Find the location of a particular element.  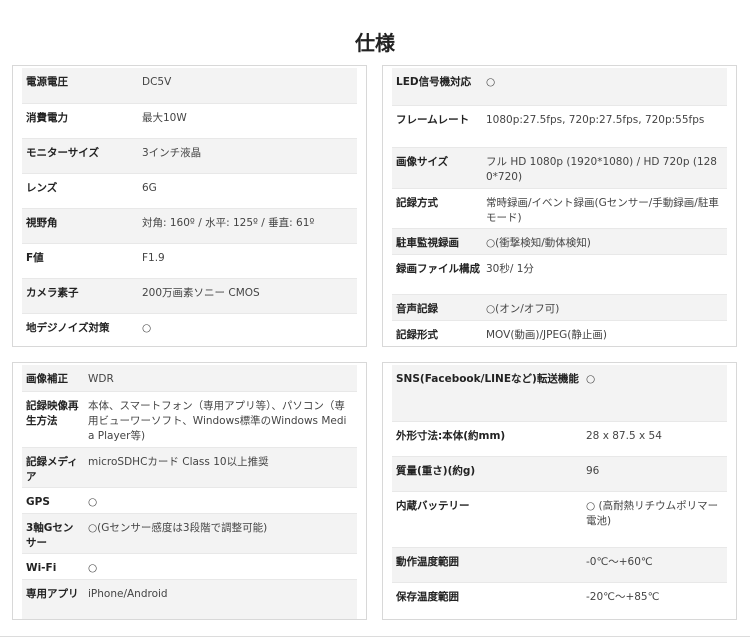

table-row: モニターサイズ 3インチ液晶 is located at coordinates (189, 155).